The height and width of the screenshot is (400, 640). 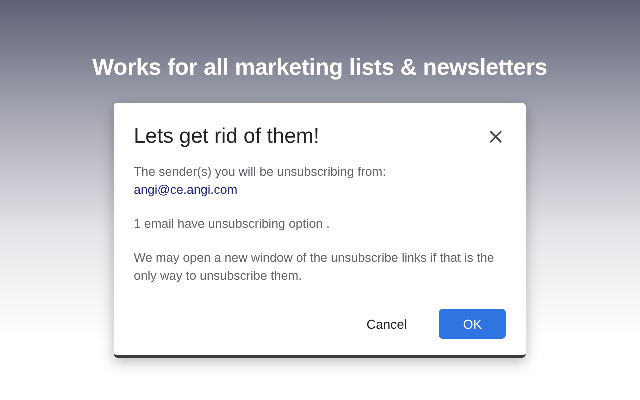 What do you see at coordinates (320, 67) in the screenshot?
I see `headline: Works for all marketing lists & newsletters` at bounding box center [320, 67].